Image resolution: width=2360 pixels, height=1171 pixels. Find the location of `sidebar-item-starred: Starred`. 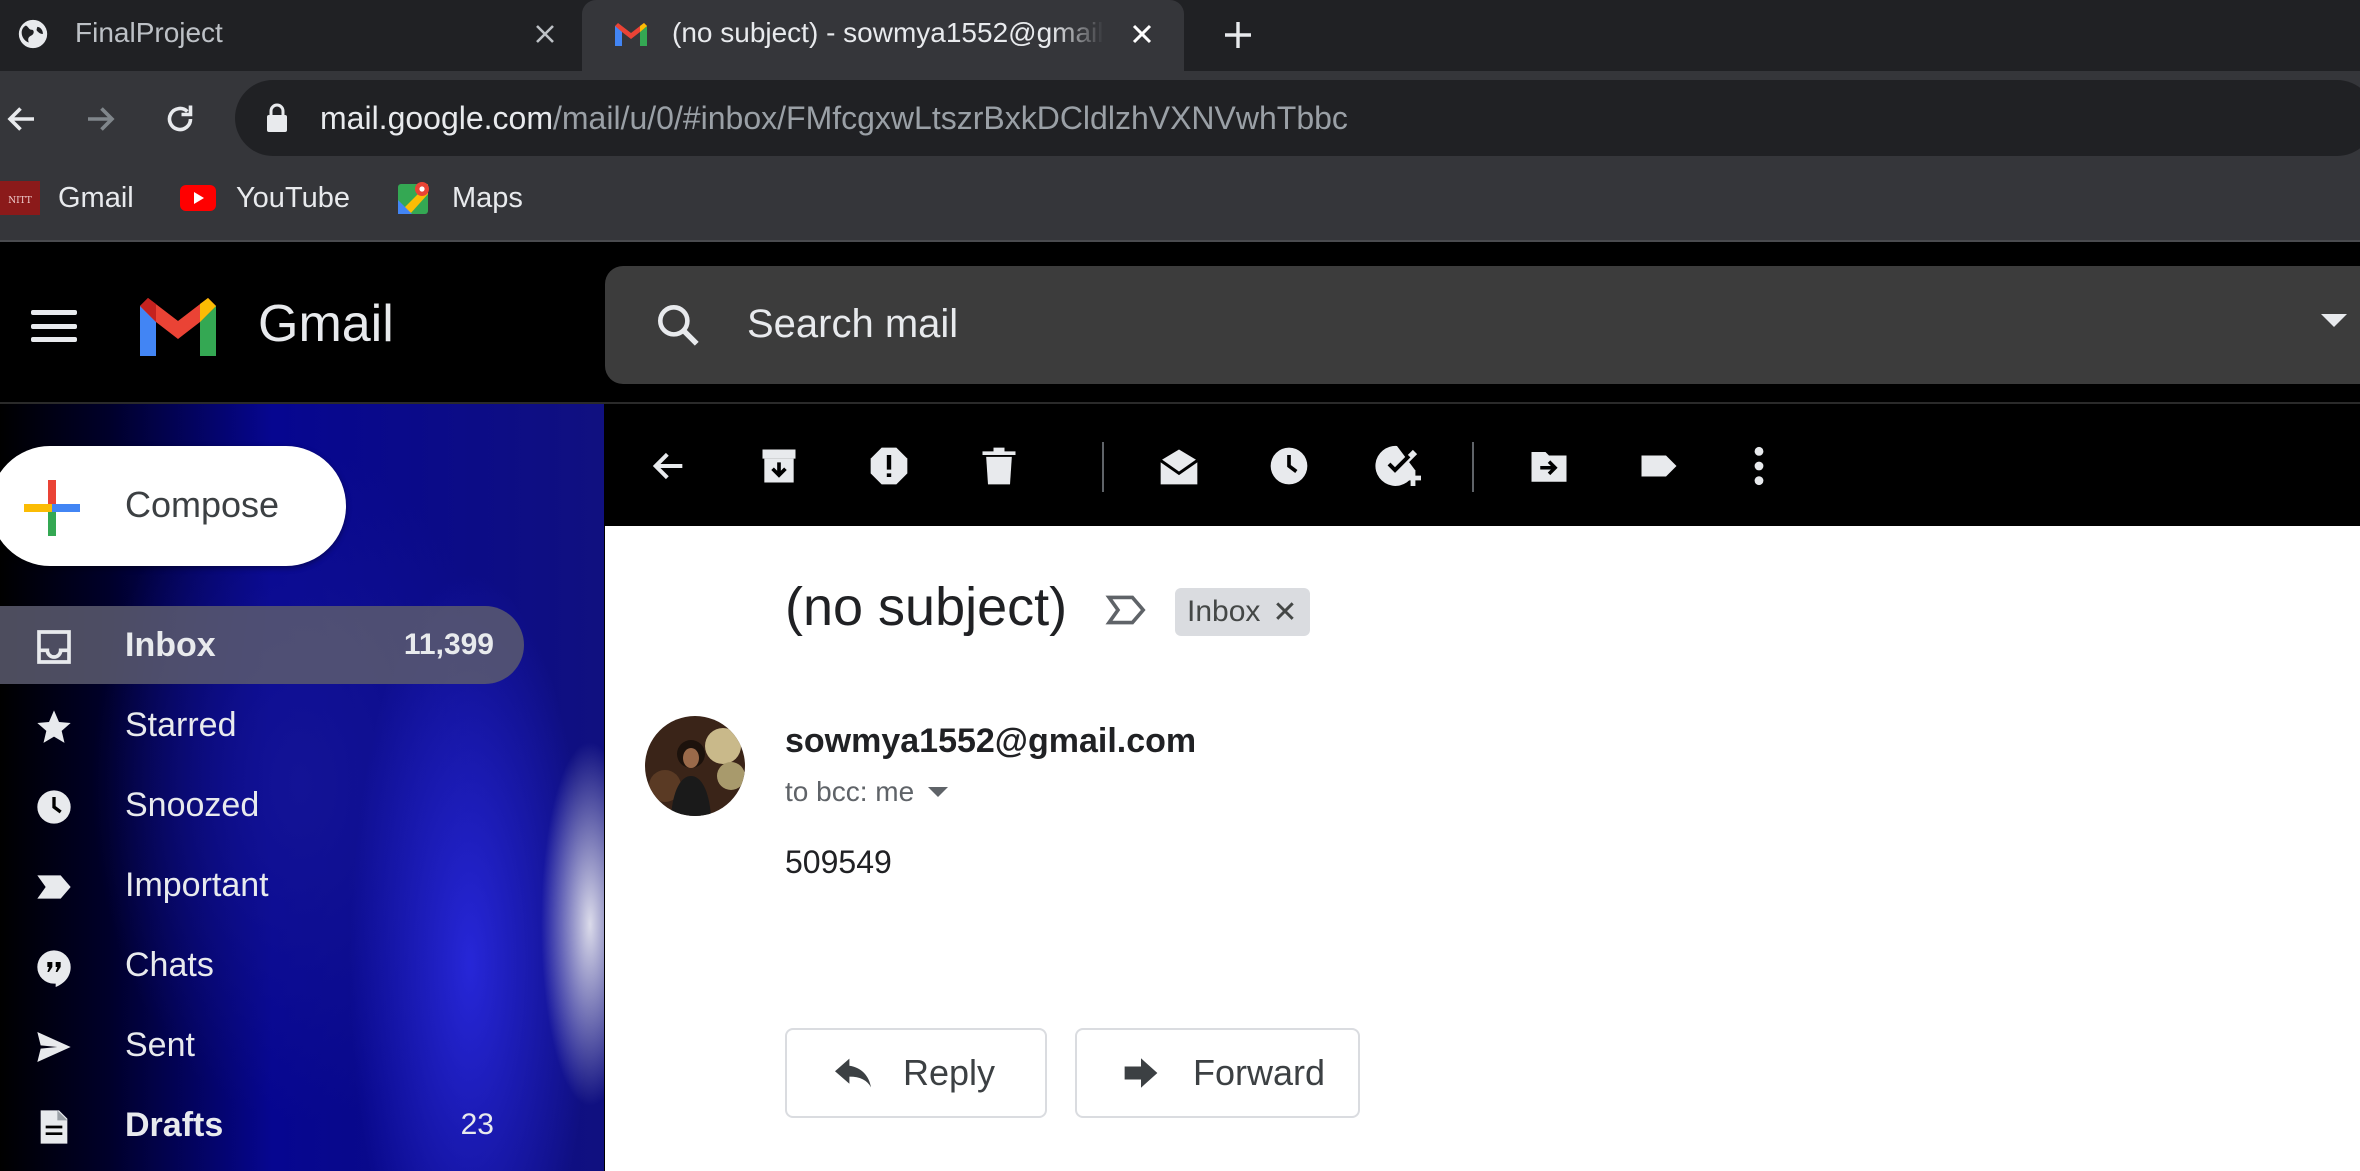

sidebar-item-starred: Starred is located at coordinates (262, 725).